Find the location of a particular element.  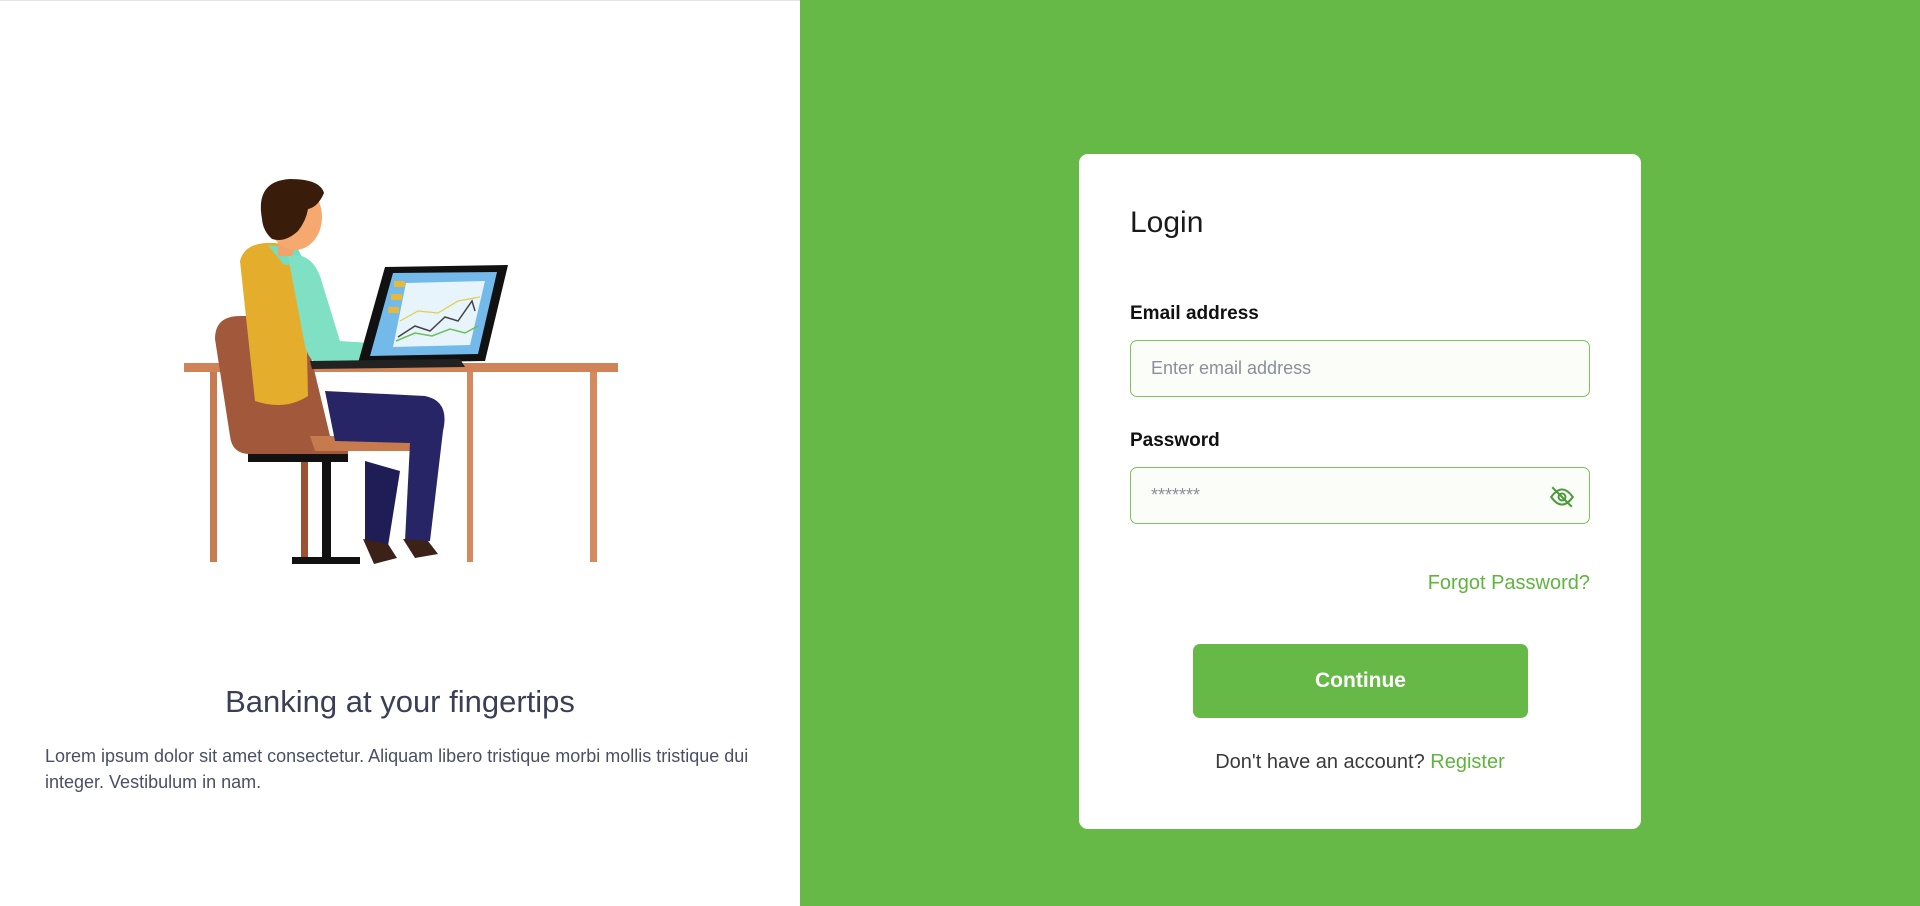

email-label: Email address is located at coordinates (1194, 313).